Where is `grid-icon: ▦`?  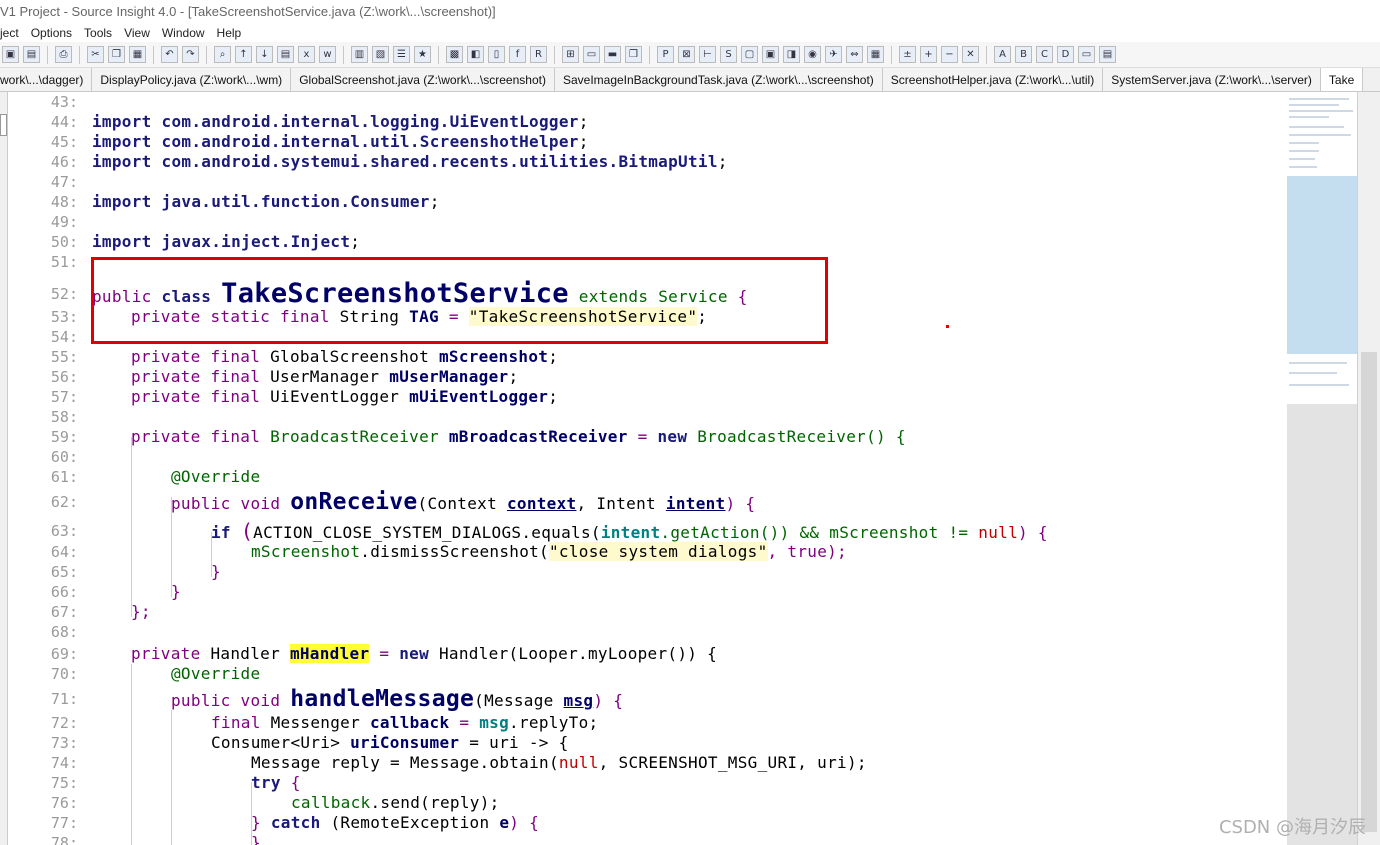
grid-icon: ▦ is located at coordinates (875, 54).